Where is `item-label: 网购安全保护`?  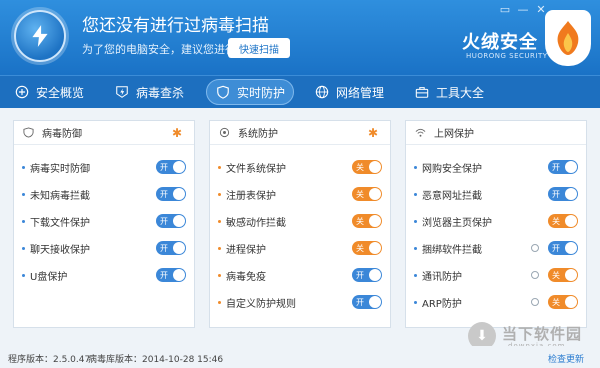 item-label: 网购安全保护 is located at coordinates (452, 169).